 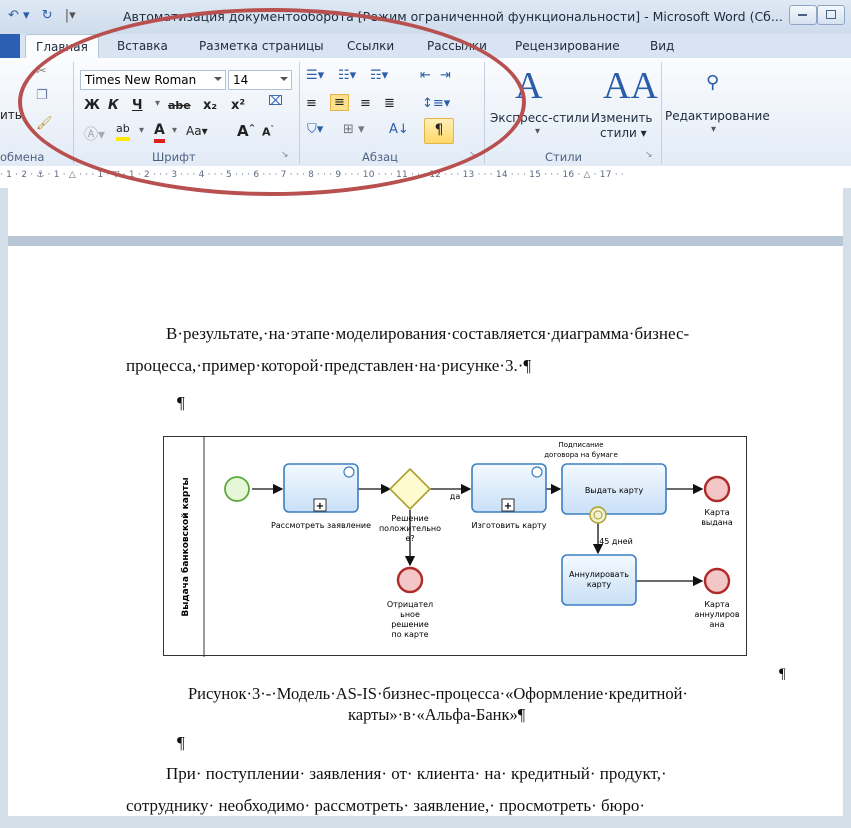 I want to click on change-styles-label-2: стили, so click(x=618, y=133).